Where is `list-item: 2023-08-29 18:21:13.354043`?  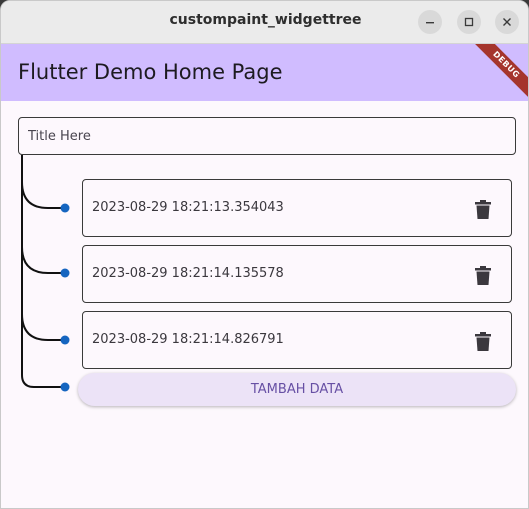
list-item: 2023-08-29 18:21:13.354043 is located at coordinates (297, 208).